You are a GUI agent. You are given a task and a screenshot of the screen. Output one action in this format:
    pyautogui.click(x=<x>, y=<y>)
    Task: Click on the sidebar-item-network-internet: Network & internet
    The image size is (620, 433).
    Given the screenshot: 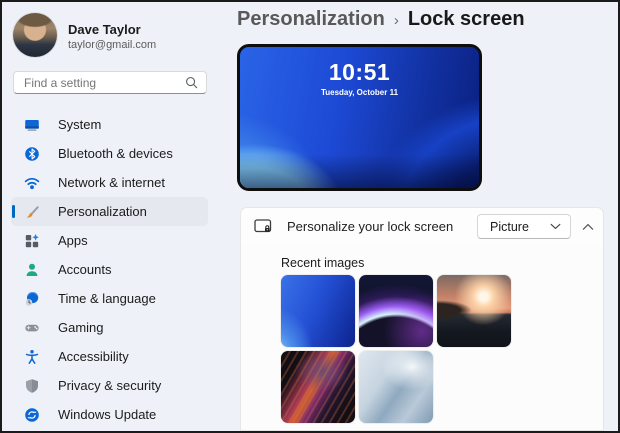 What is the action you would take?
    pyautogui.click(x=109, y=182)
    